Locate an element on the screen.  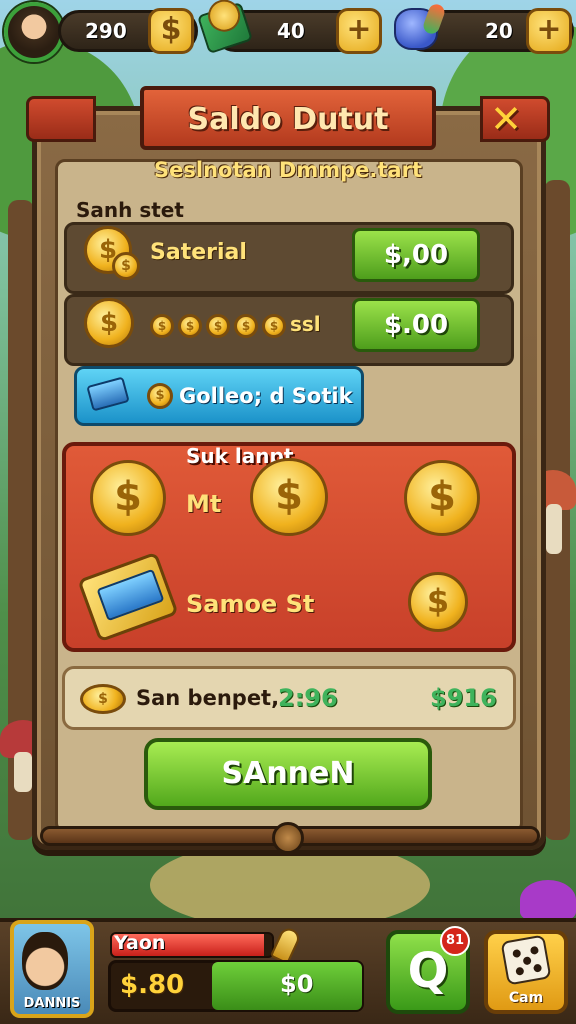
close-button: ✕ is located at coordinates (506, 120).